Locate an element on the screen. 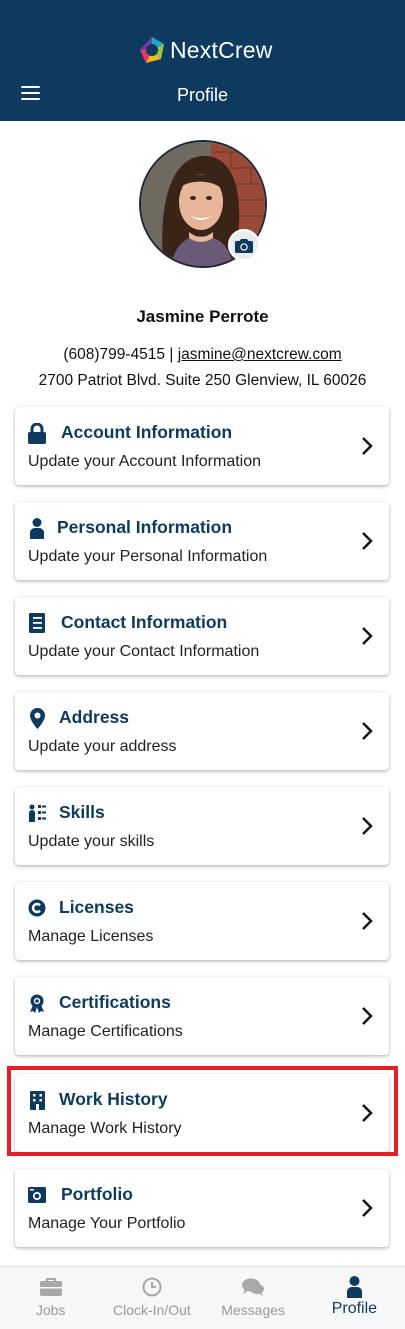 This screenshot has width=405, height=1329. menu-card-licenses: Licenses Manage Licenses is located at coordinates (202, 921).